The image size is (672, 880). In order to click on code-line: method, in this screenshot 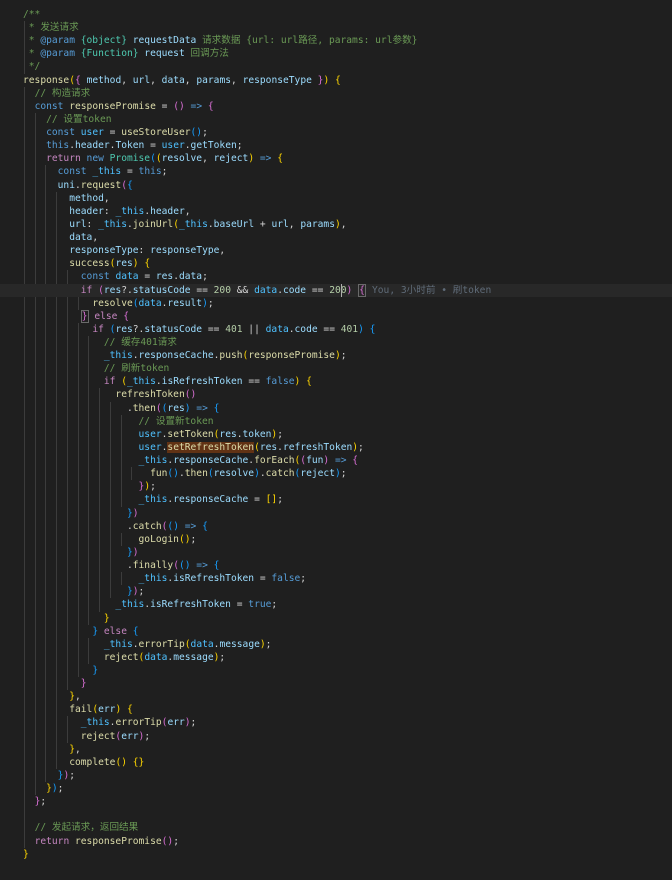, I will do `click(336, 198)`.